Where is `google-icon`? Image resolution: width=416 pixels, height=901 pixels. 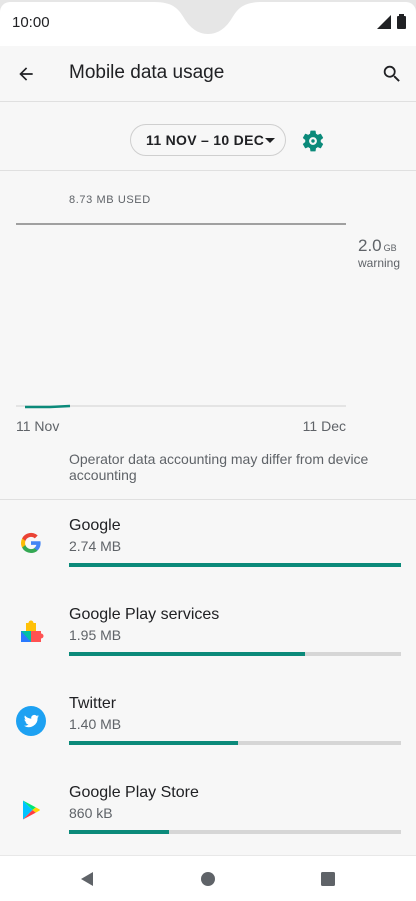 google-icon is located at coordinates (31, 543).